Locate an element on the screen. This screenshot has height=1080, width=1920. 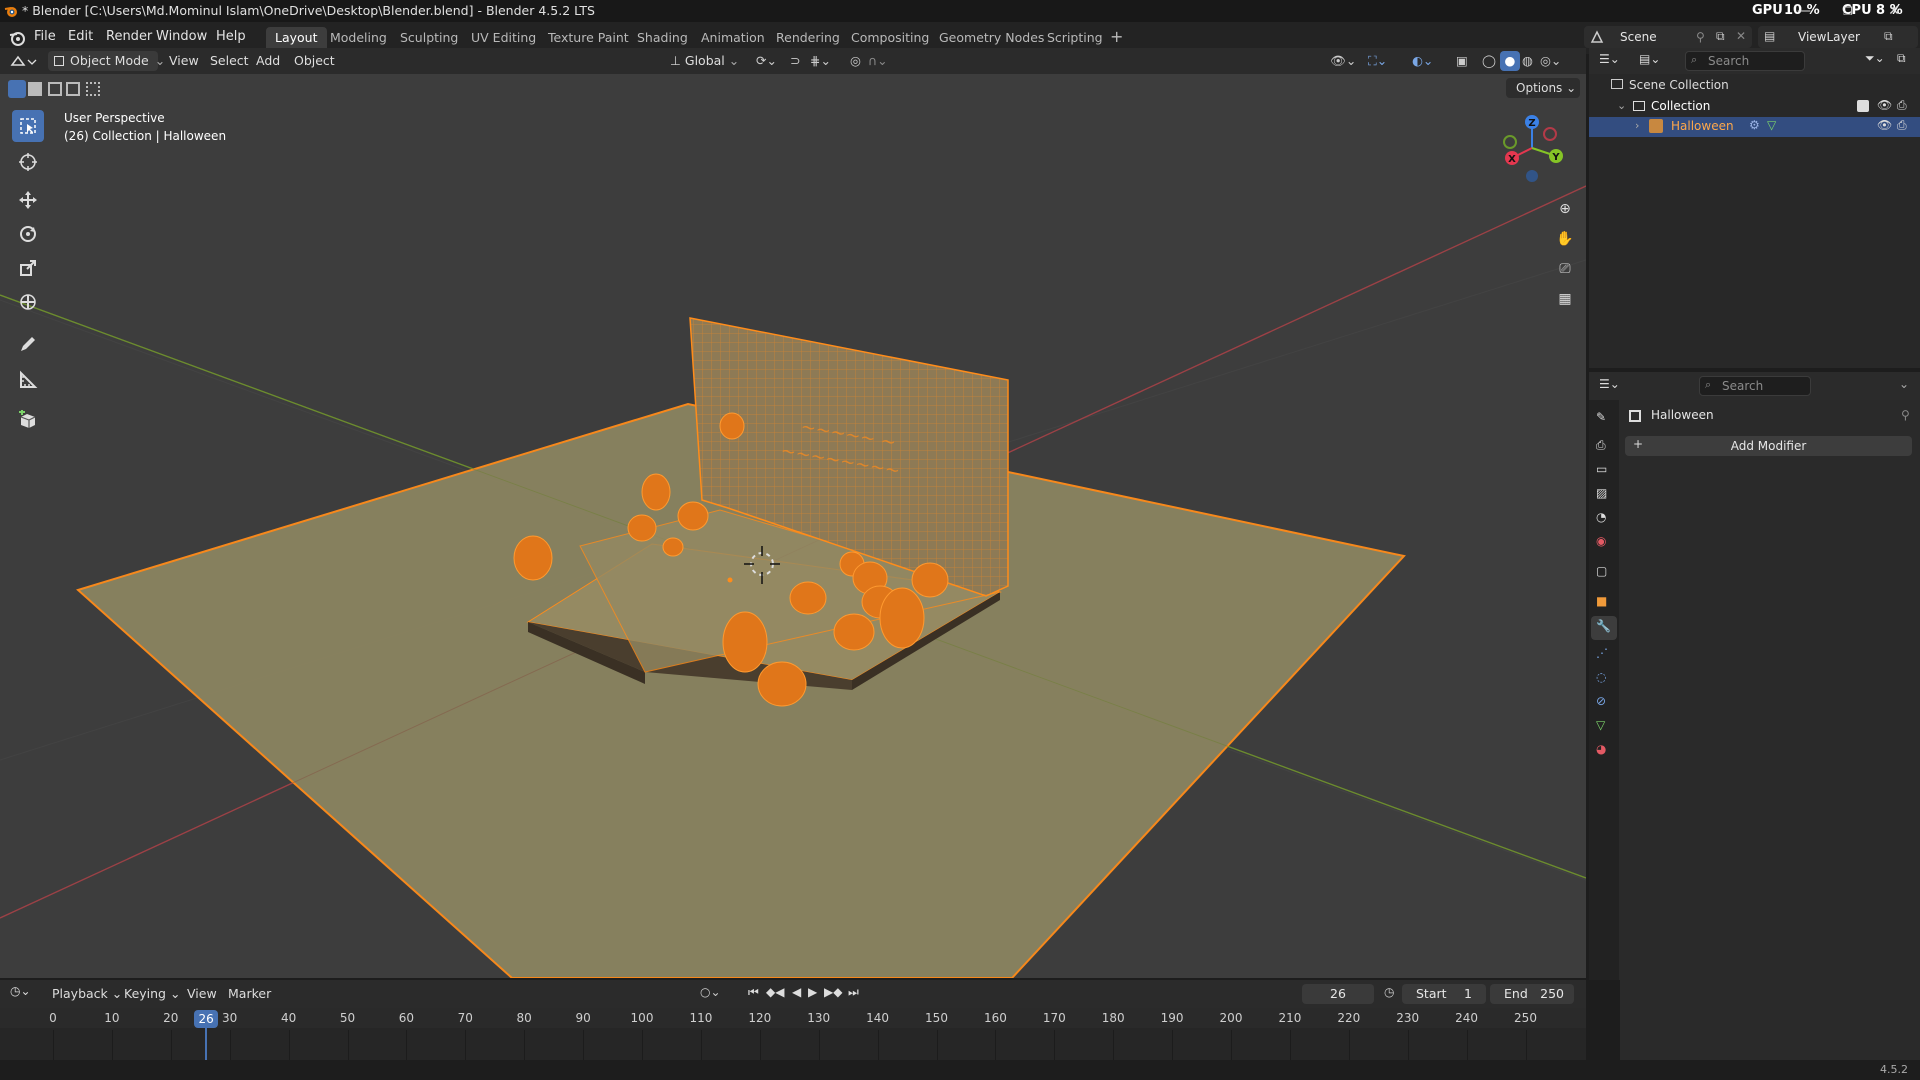
scale-tool is located at coordinates (28, 268).